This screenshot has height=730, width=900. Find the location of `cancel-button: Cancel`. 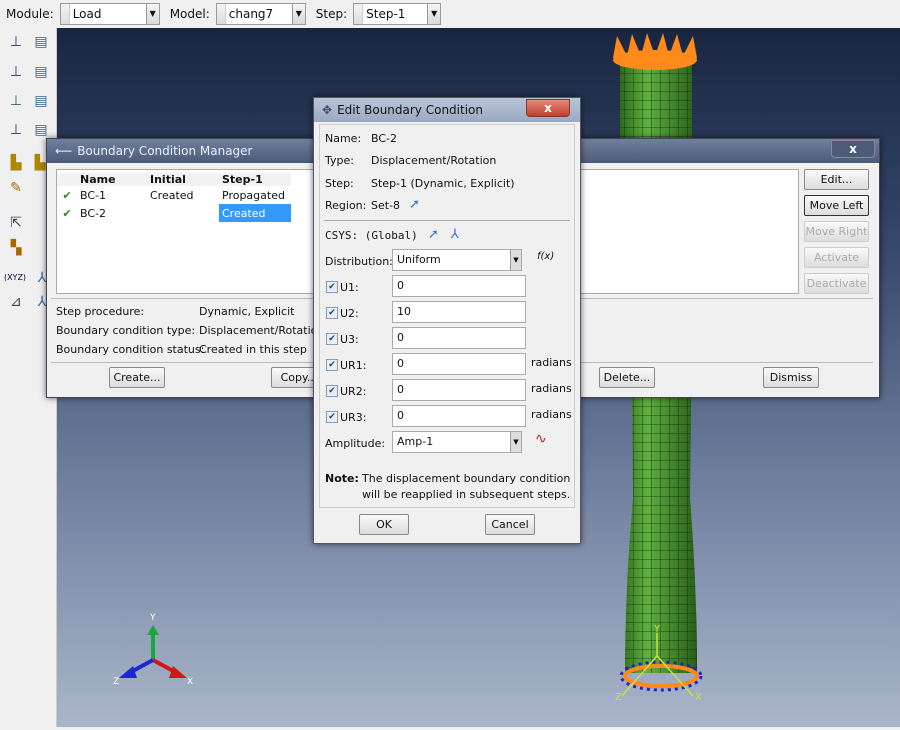

cancel-button: Cancel is located at coordinates (510, 524).